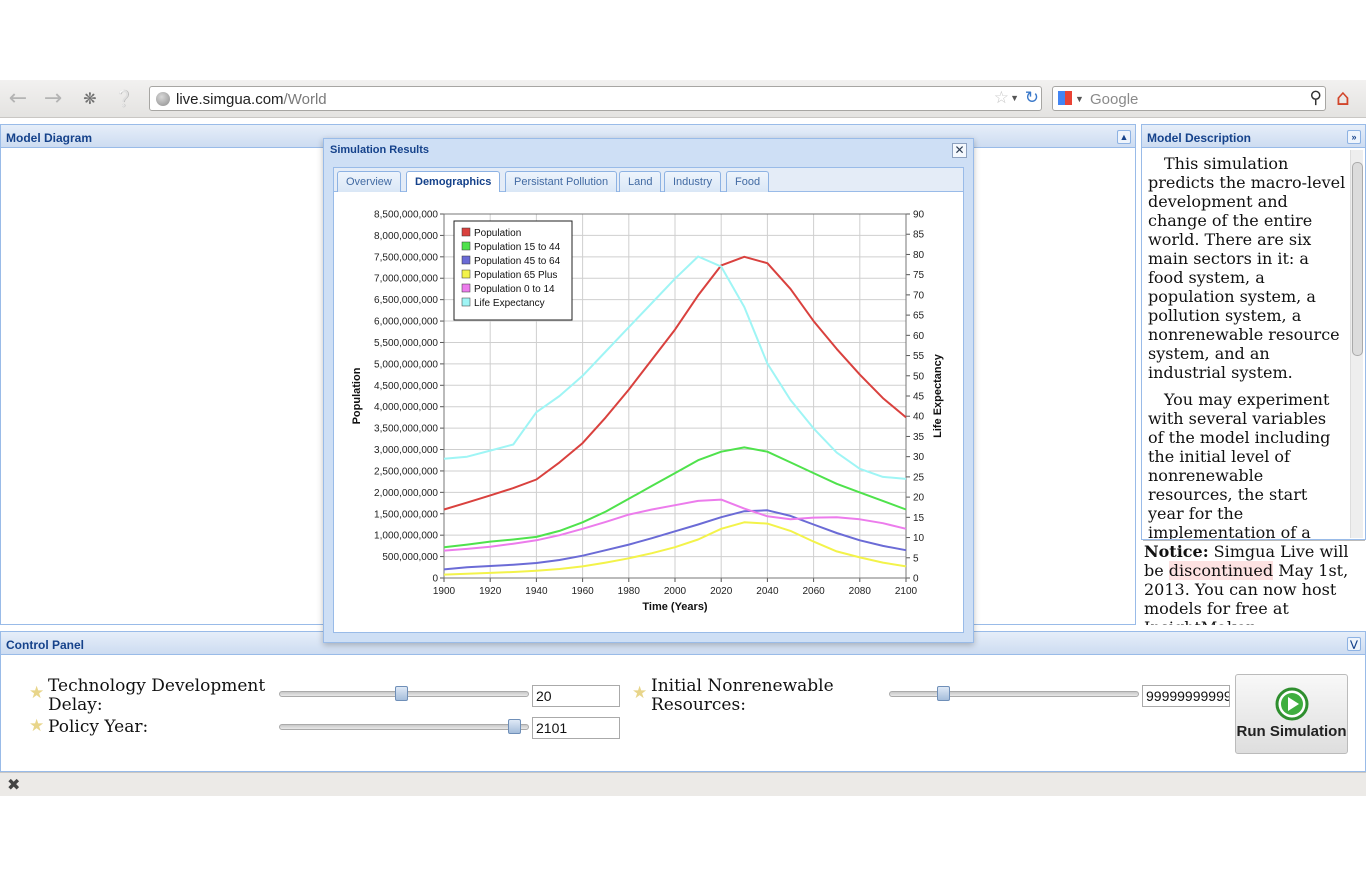 Image resolution: width=1366 pixels, height=870 pixels. What do you see at coordinates (919, 498) in the screenshot?
I see `y2-tick-label: 20` at bounding box center [919, 498].